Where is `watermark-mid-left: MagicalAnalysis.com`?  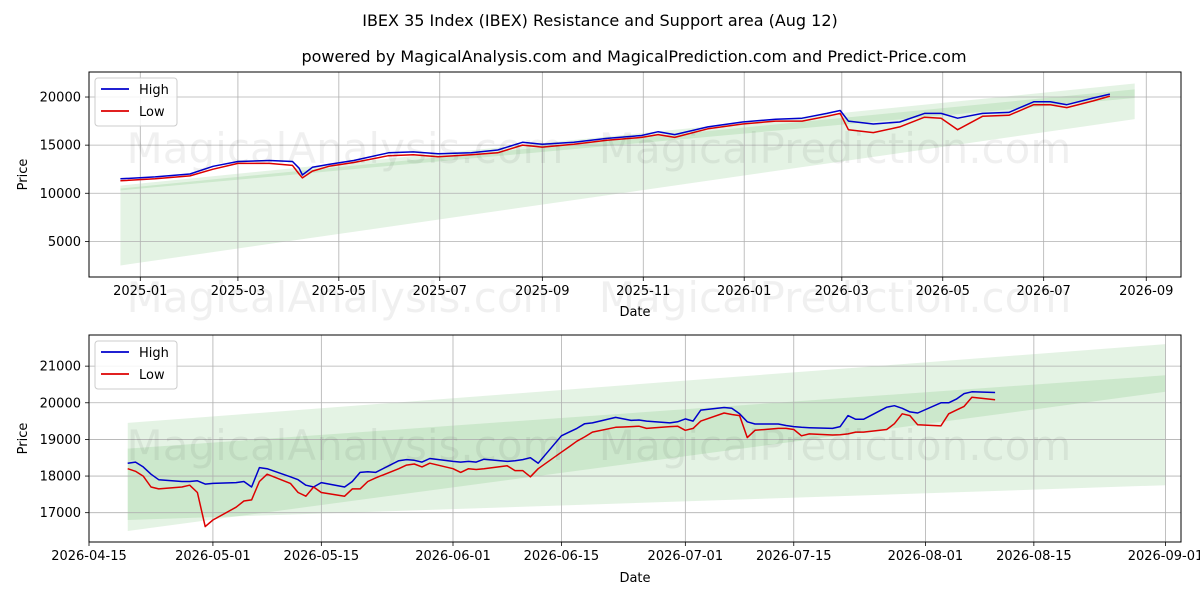 watermark-mid-left: MagicalAnalysis.com is located at coordinates (345, 297).